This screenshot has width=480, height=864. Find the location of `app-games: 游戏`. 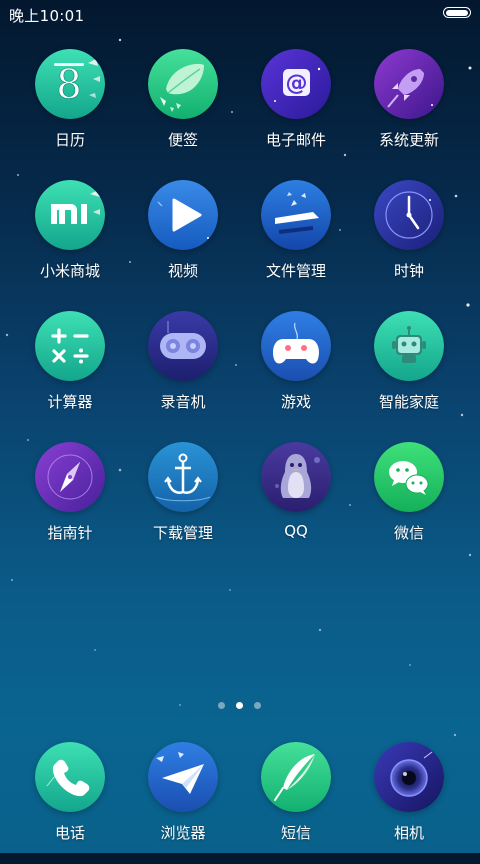

app-games: 游戏 is located at coordinates (296, 372).